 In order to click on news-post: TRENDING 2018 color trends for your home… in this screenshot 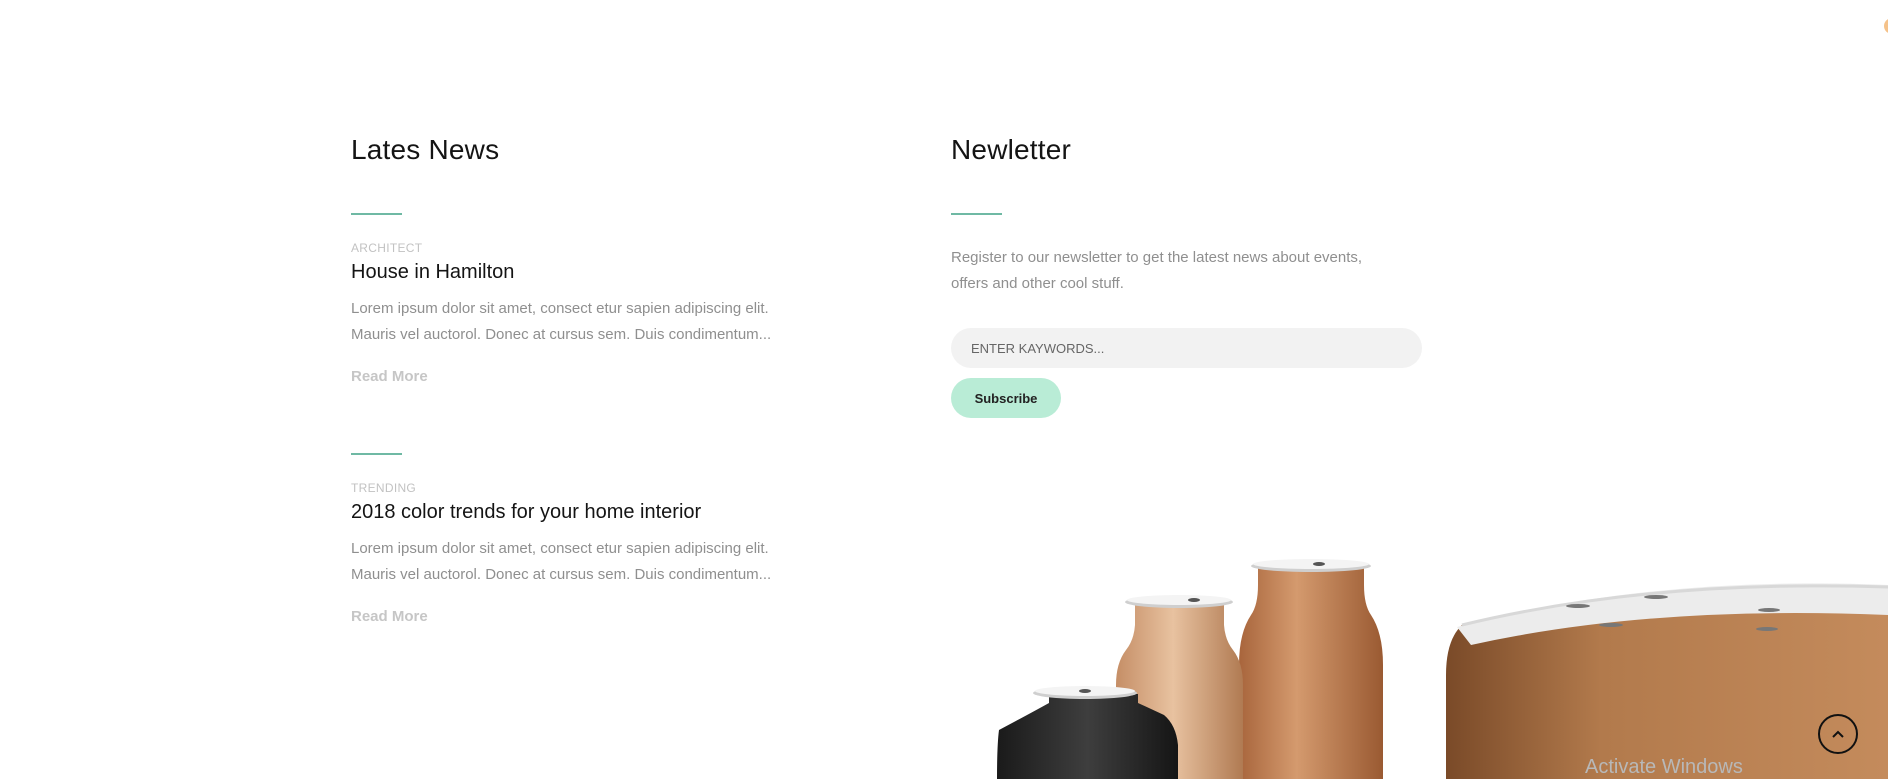, I will do `click(591, 553)`.